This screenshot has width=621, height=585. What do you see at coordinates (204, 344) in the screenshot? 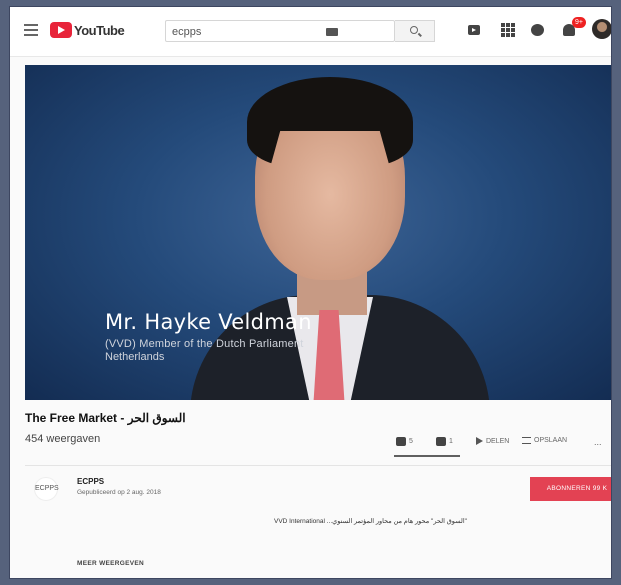
I see `speaker-role: (VVD) Member of the Dutch Parliament` at bounding box center [204, 344].